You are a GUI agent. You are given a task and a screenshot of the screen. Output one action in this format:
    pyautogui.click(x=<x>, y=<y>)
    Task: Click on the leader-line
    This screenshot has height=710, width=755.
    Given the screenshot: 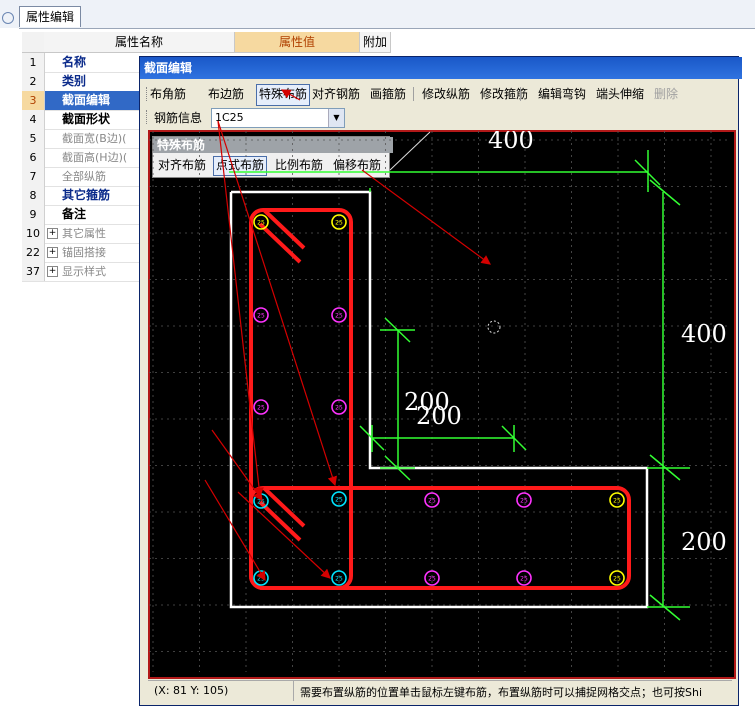 What is the action you would take?
    pyautogui.click(x=410, y=151)
    